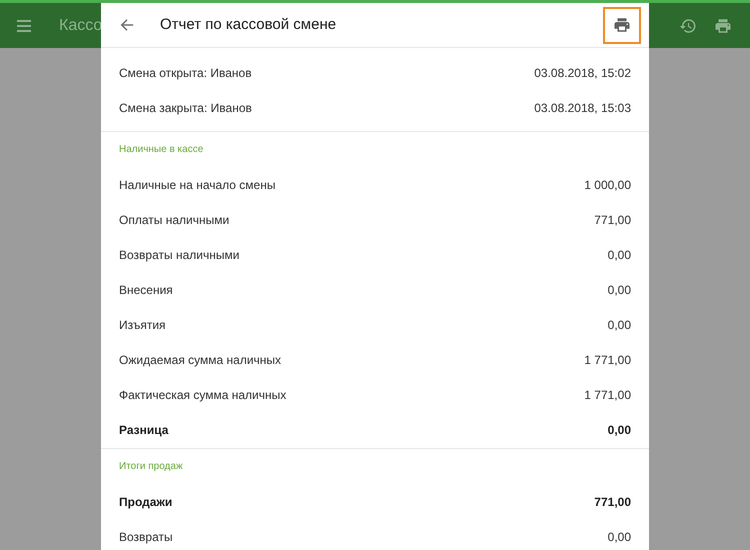 This screenshot has height=550, width=750. Describe the element at coordinates (202, 395) in the screenshot. I see `row-label: Фактическая сумма наличных` at that location.